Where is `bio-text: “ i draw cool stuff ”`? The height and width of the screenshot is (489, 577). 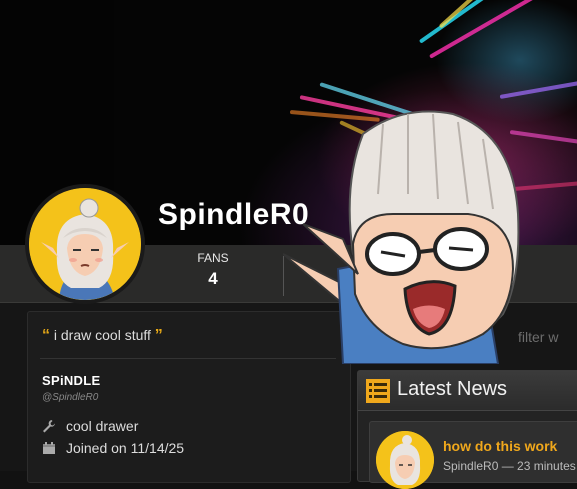
bio-text: “ i draw cool stuff ” is located at coordinates (102, 336).